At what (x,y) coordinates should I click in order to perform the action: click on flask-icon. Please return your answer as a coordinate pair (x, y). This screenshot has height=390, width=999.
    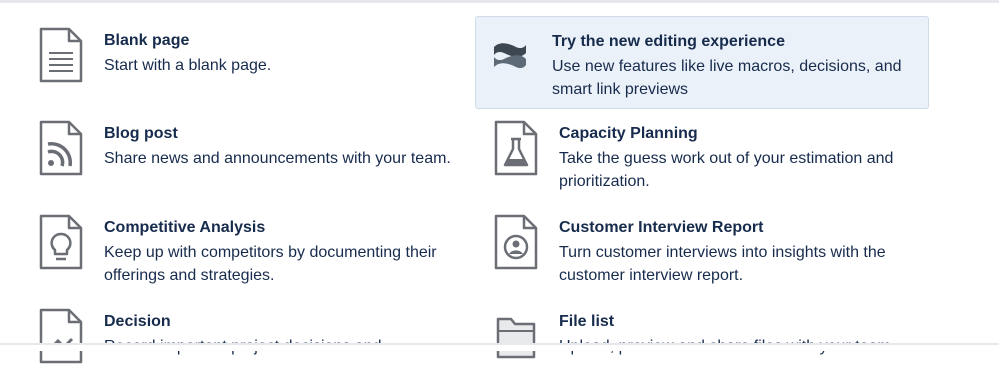
    Looking at the image, I should click on (516, 148).